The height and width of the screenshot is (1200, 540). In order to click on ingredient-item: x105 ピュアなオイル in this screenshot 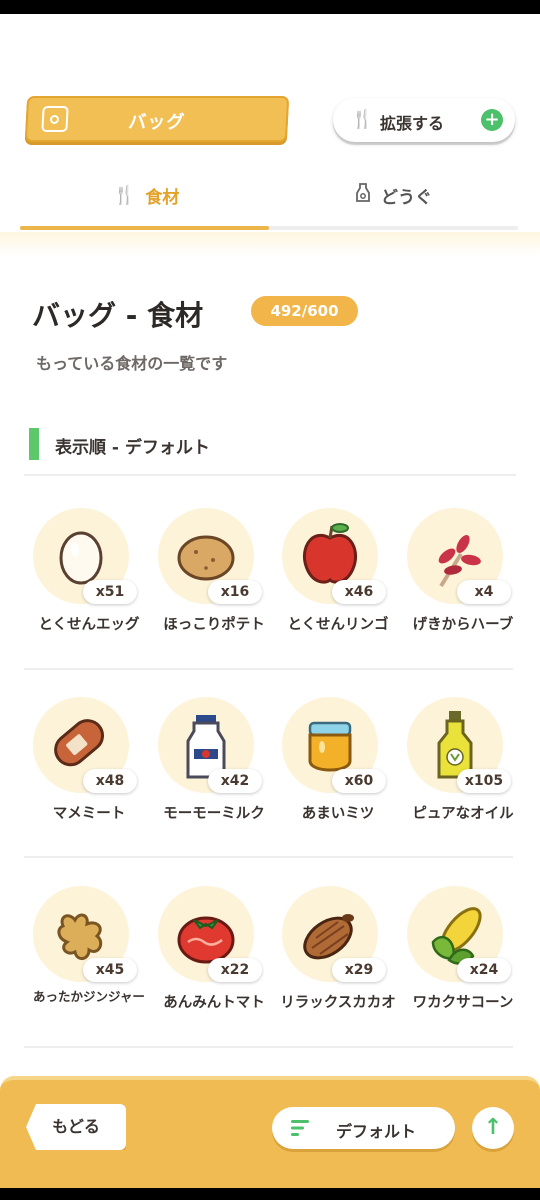, I will do `click(463, 769)`.